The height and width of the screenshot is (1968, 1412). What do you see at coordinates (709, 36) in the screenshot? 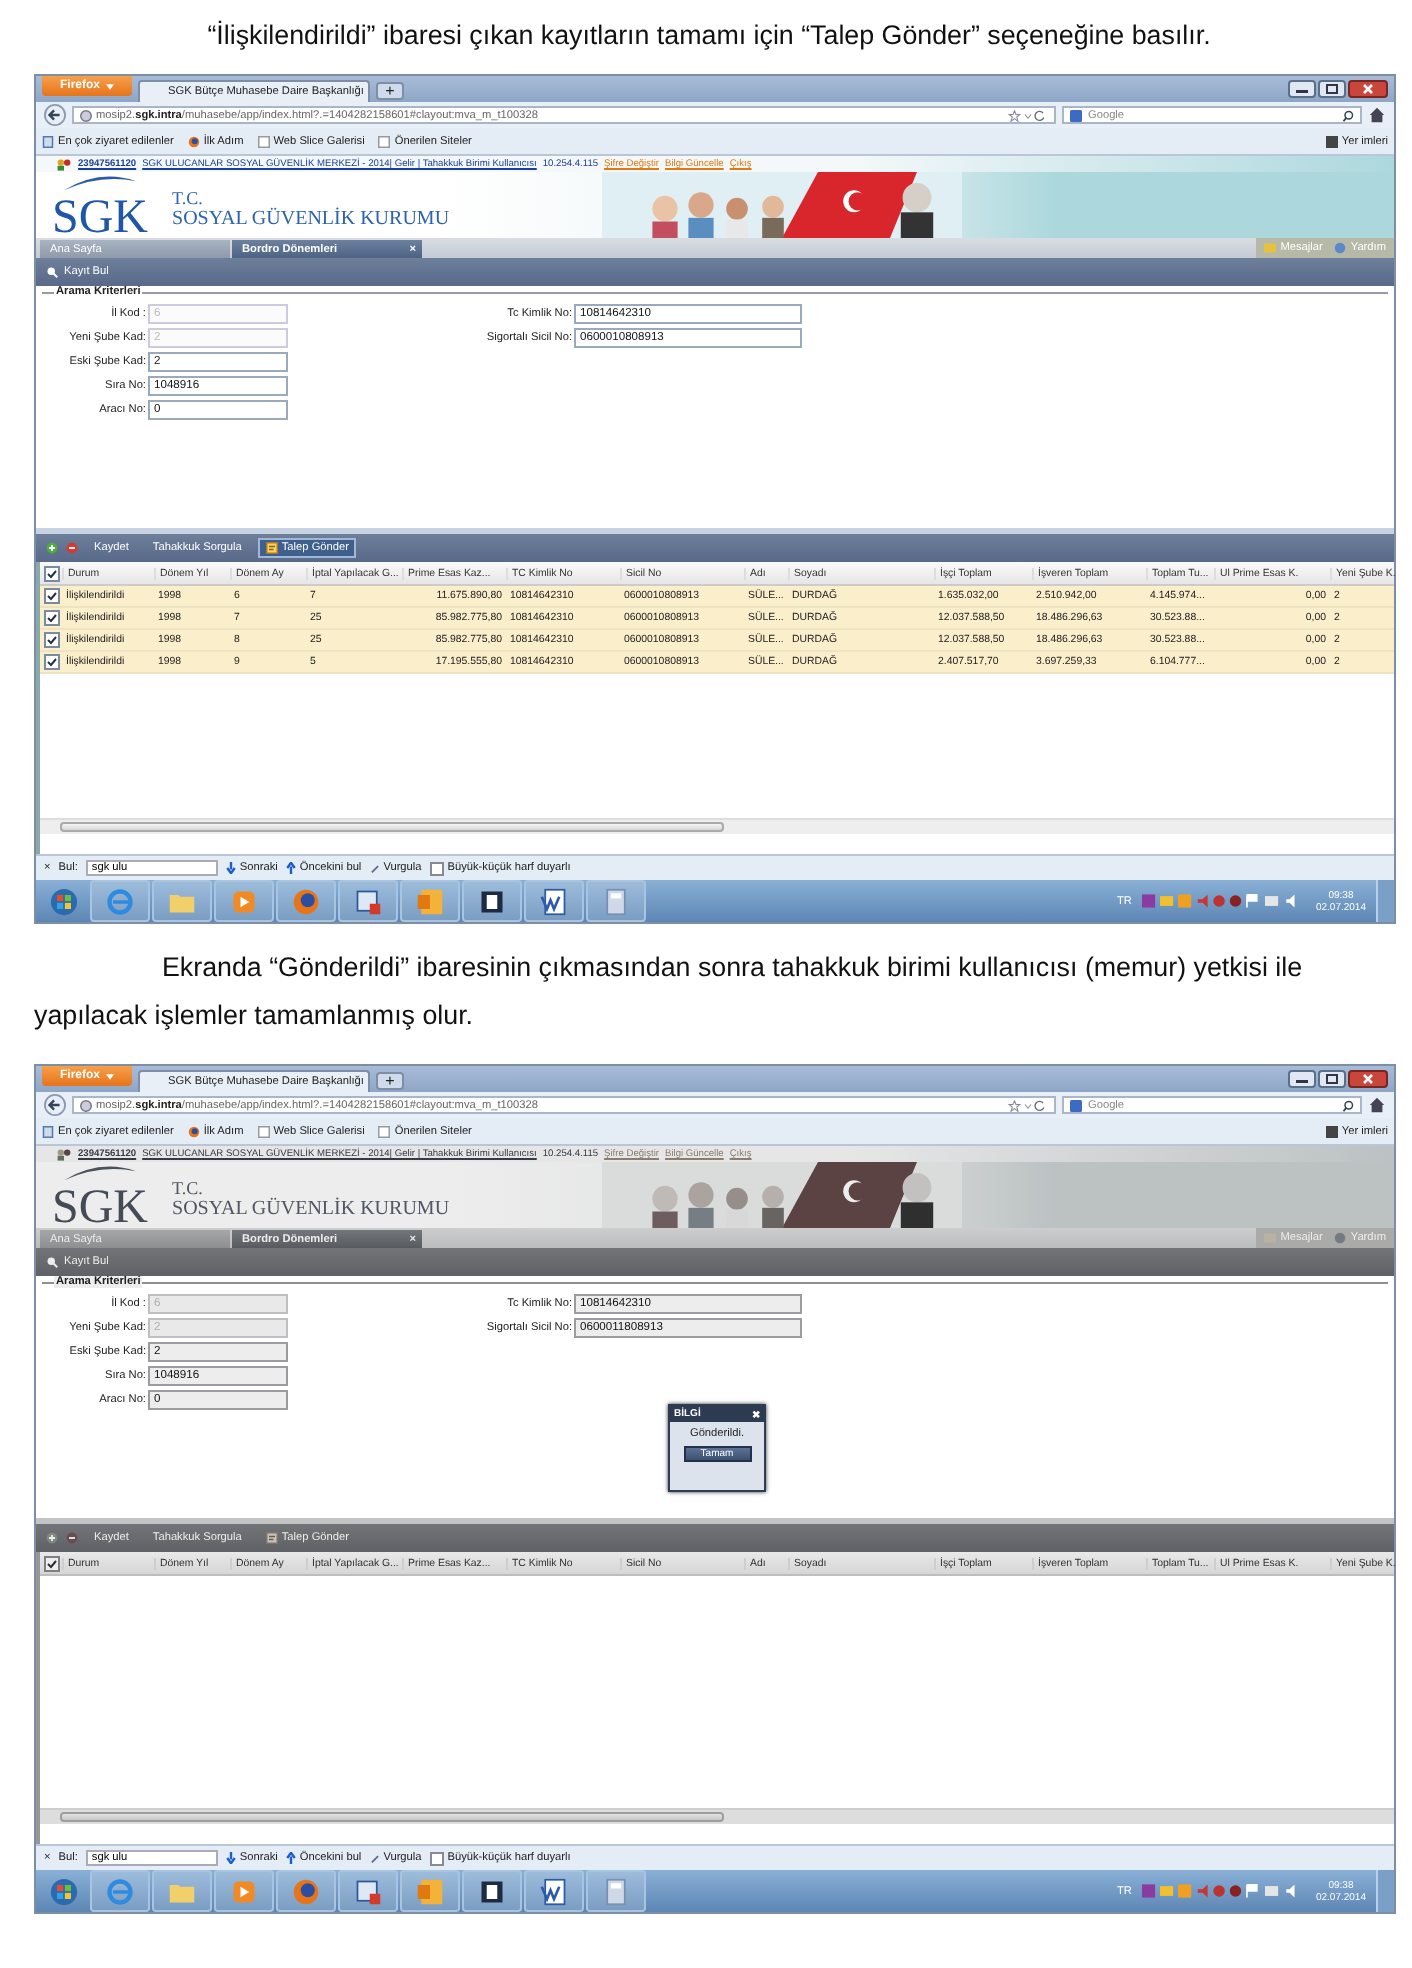
I see `paragraph: “İlişkilendirildi” ibaresi çıkan kayıtların tamamı için “Talep Gönder” seçeneğine basılır.` at bounding box center [709, 36].